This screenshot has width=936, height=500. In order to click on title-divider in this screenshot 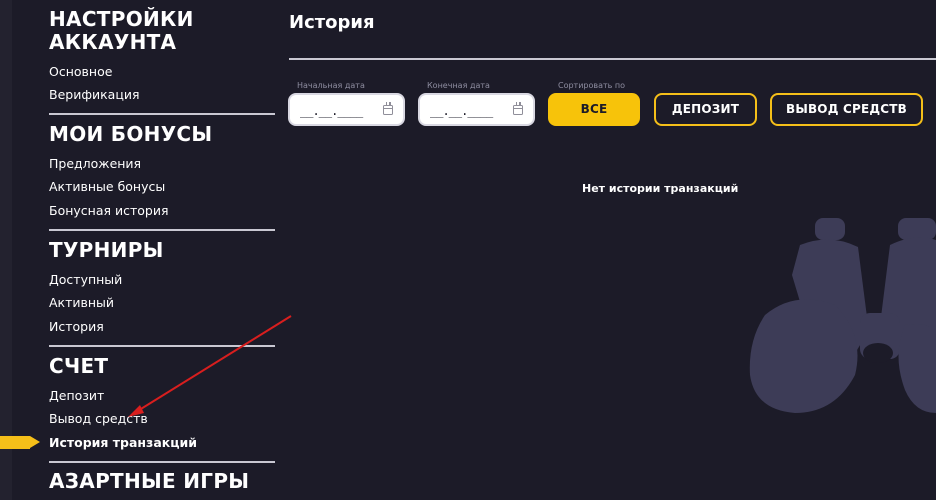, I will do `click(612, 59)`.